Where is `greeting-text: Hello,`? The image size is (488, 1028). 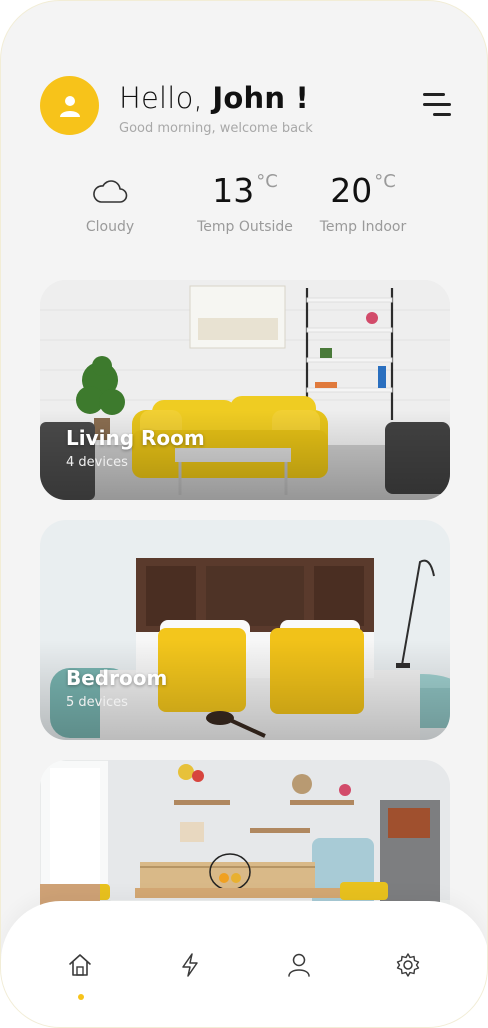
greeting-text: Hello, is located at coordinates (161, 98).